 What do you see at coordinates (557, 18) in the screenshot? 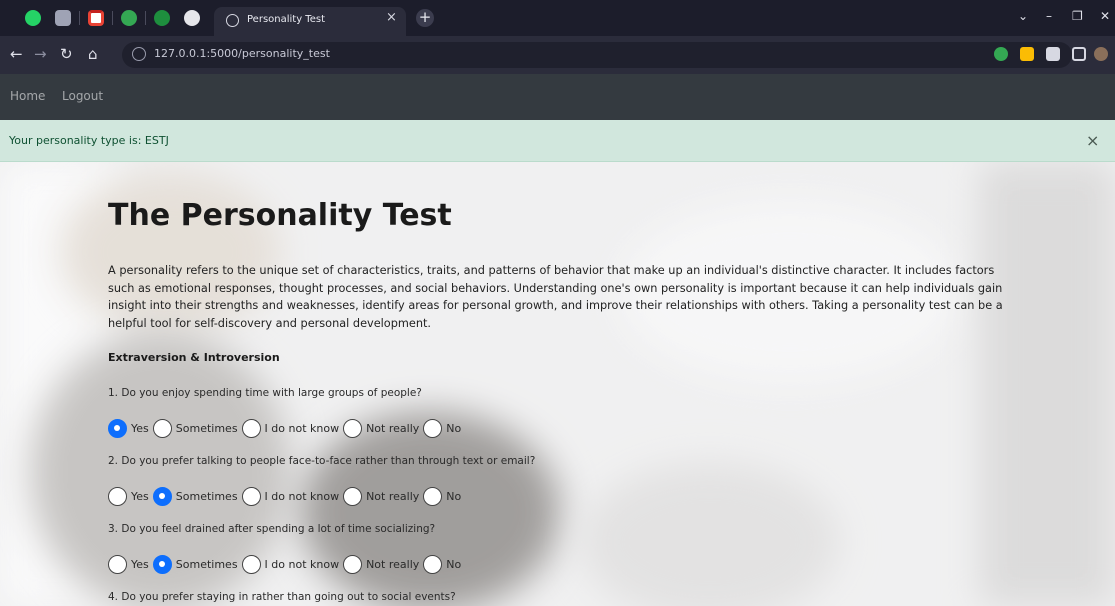
I see `browser-tab-strip: Personality Test × + ⌄ – ❐ ✕` at bounding box center [557, 18].